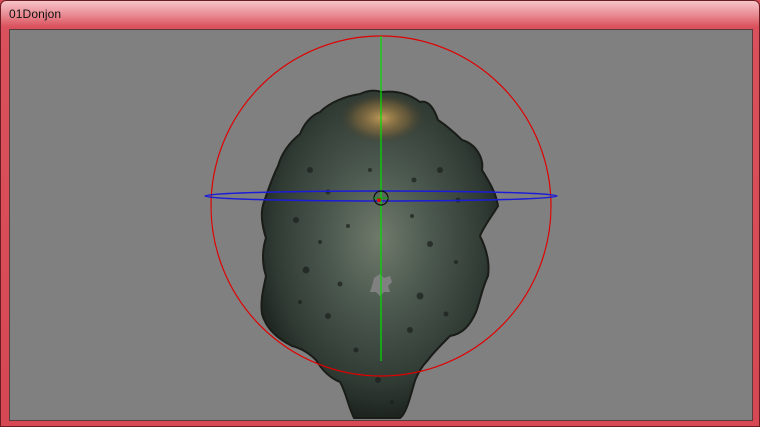 This screenshot has height=427, width=760. What do you see at coordinates (382, 118) in the screenshot?
I see `torch-light` at bounding box center [382, 118].